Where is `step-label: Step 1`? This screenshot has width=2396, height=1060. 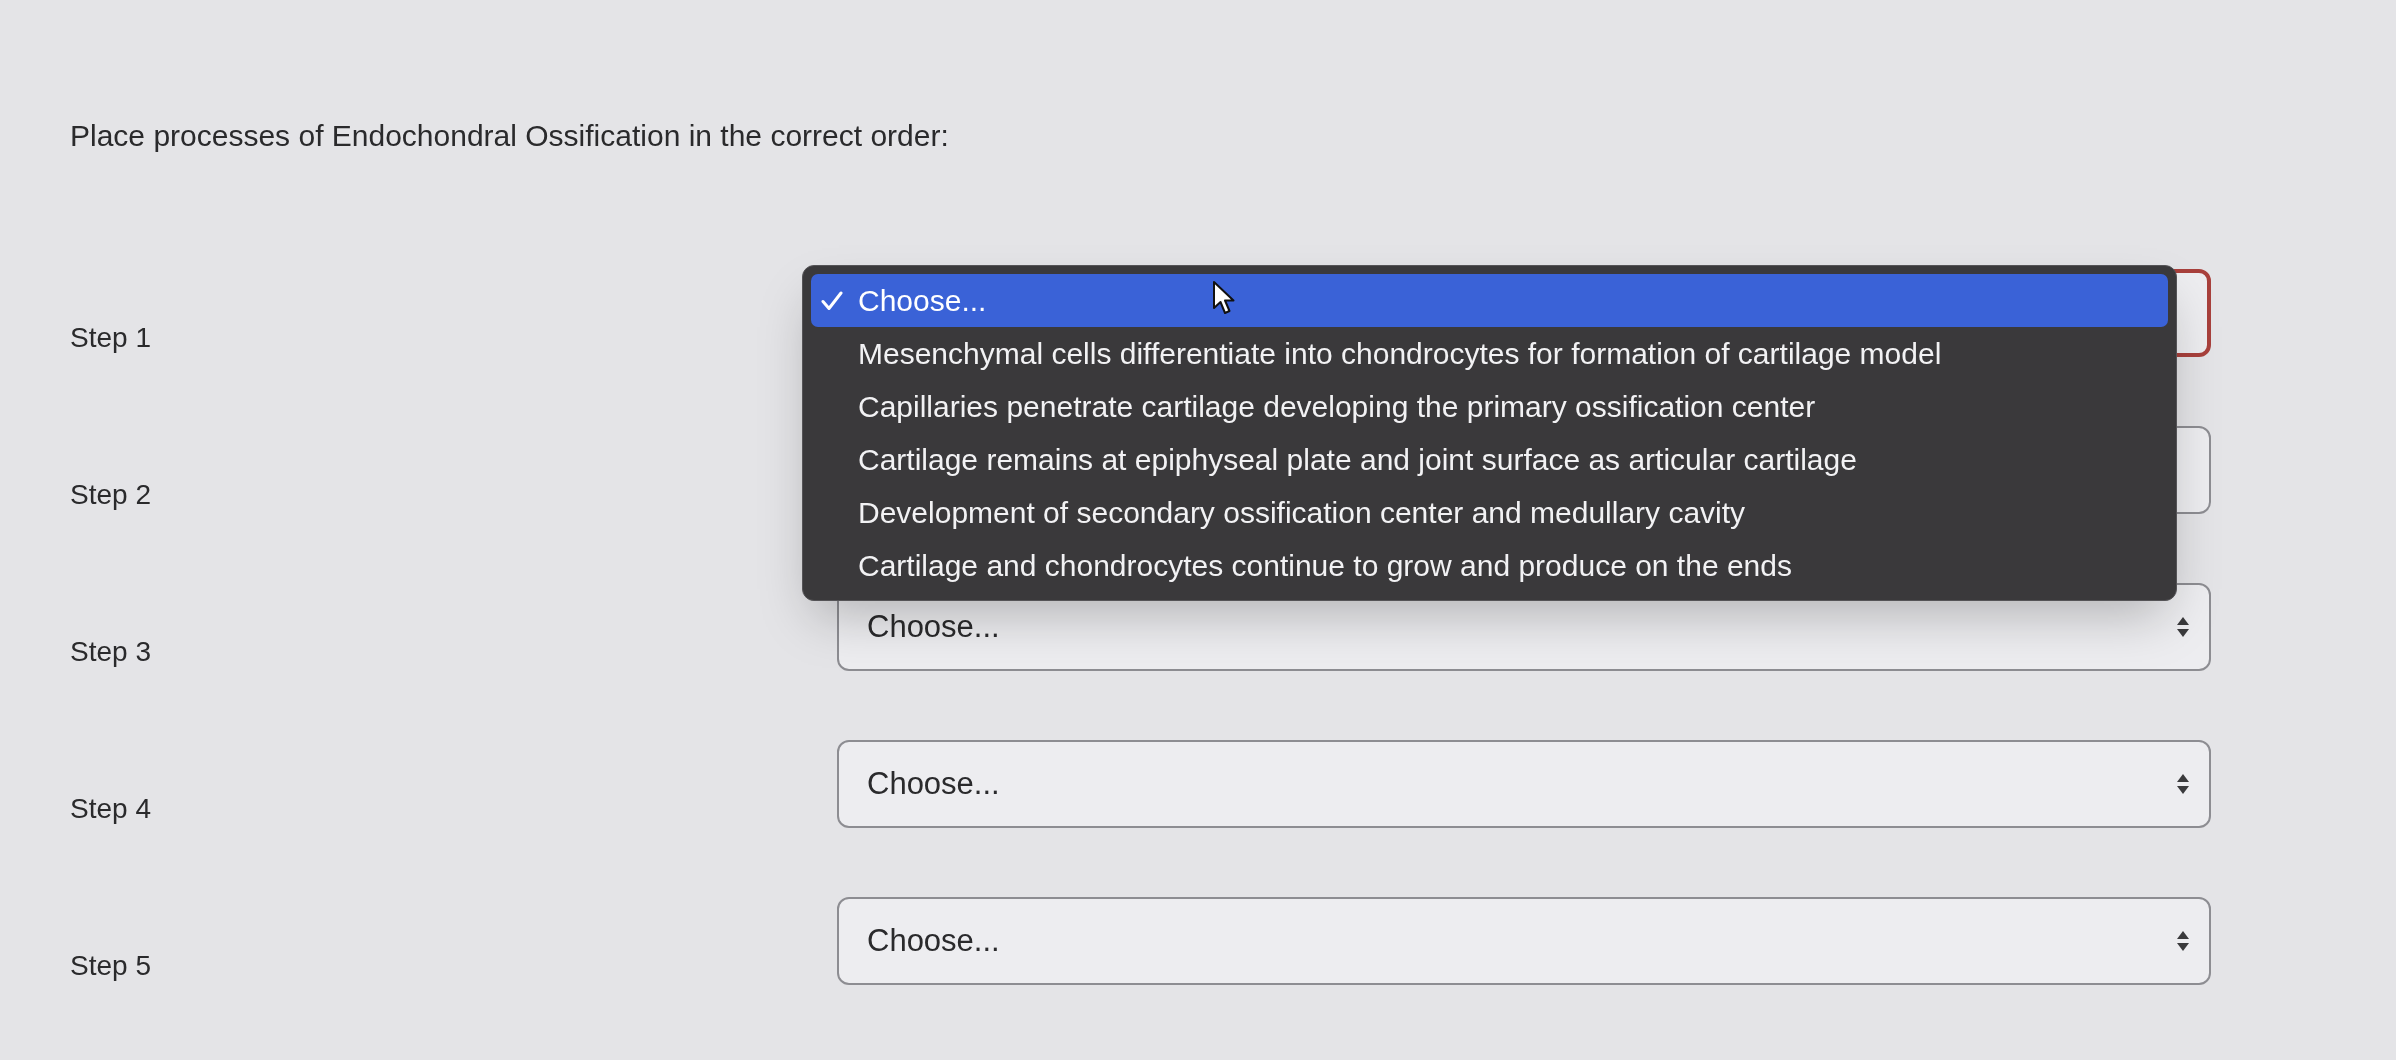
step-label: Step 1 is located at coordinates (110, 338).